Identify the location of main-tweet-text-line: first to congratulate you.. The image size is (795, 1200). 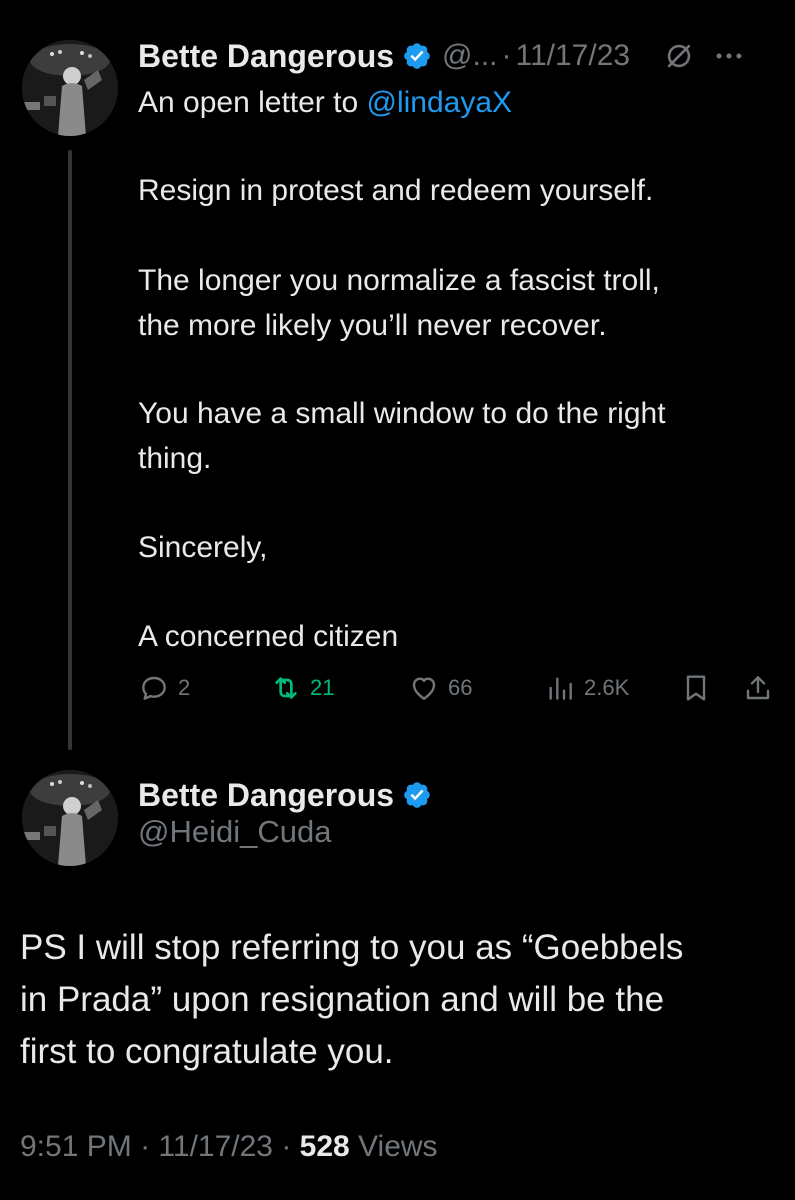
(207, 1051).